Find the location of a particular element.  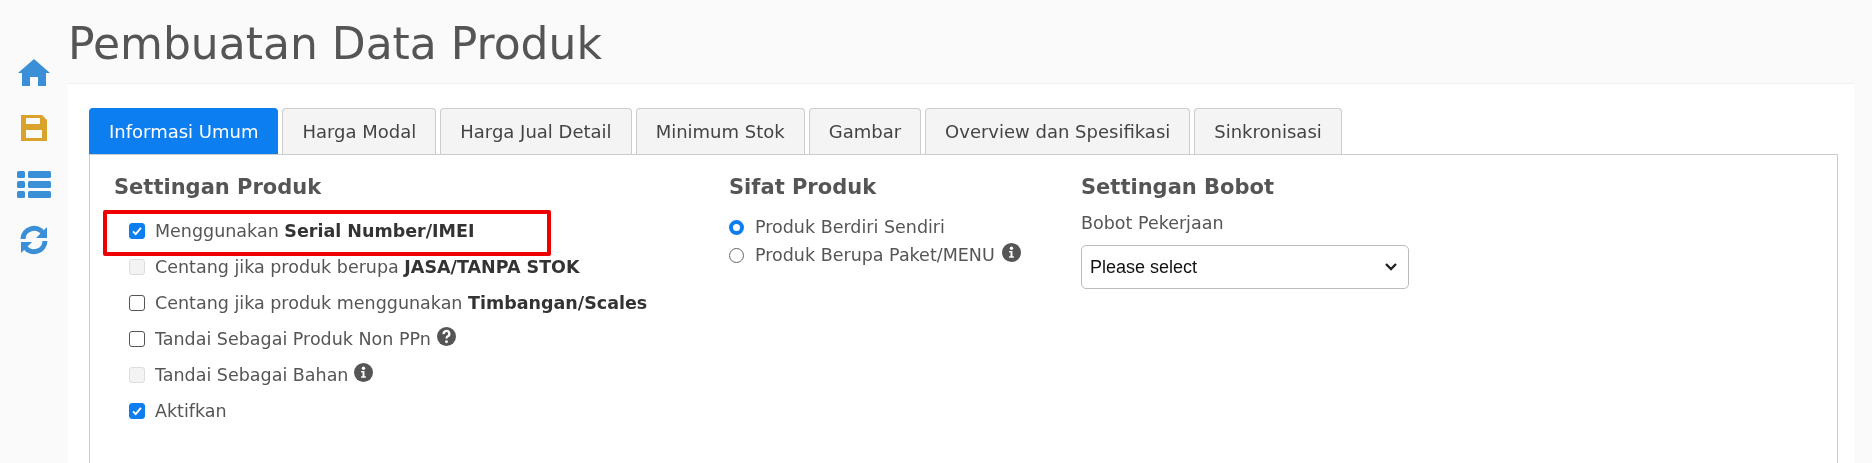

list-icon is located at coordinates (34, 184).